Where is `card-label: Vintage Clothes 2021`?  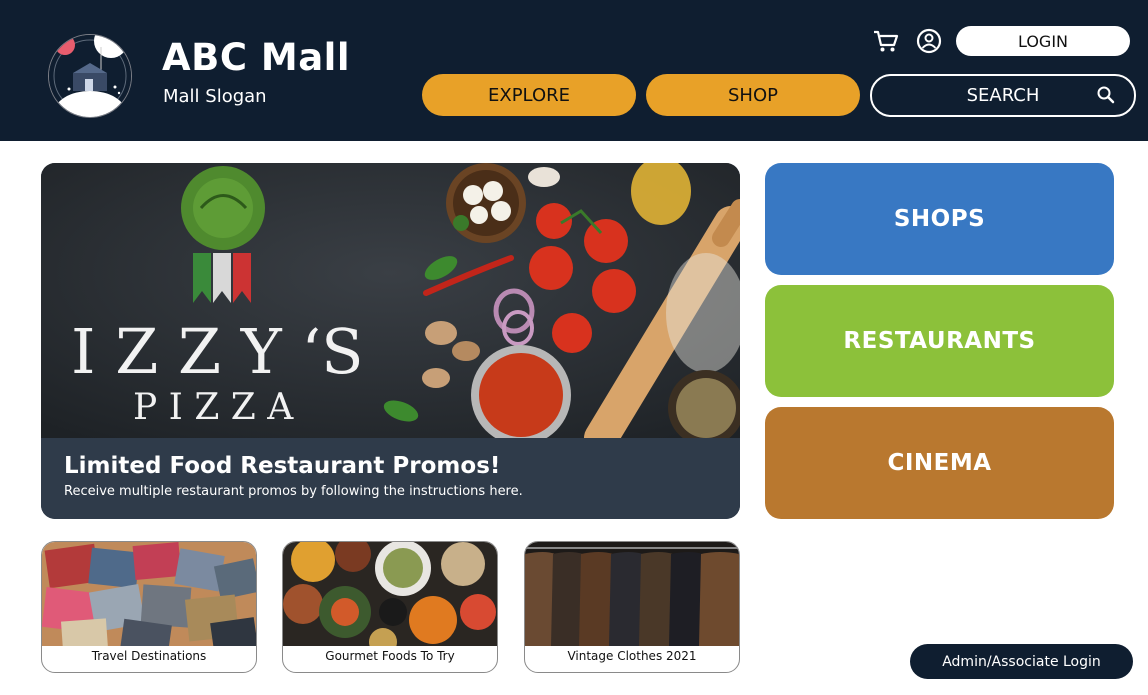 card-label: Vintage Clothes 2021 is located at coordinates (632, 656).